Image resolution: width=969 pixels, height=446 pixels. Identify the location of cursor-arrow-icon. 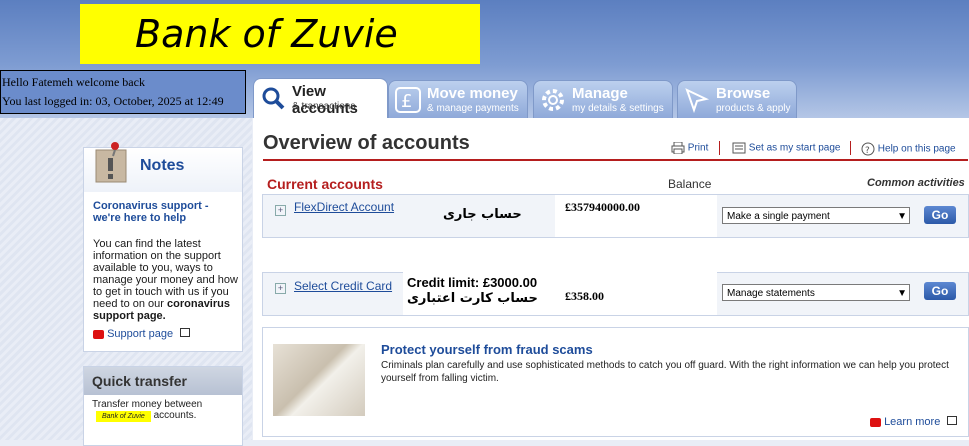
(697, 100).